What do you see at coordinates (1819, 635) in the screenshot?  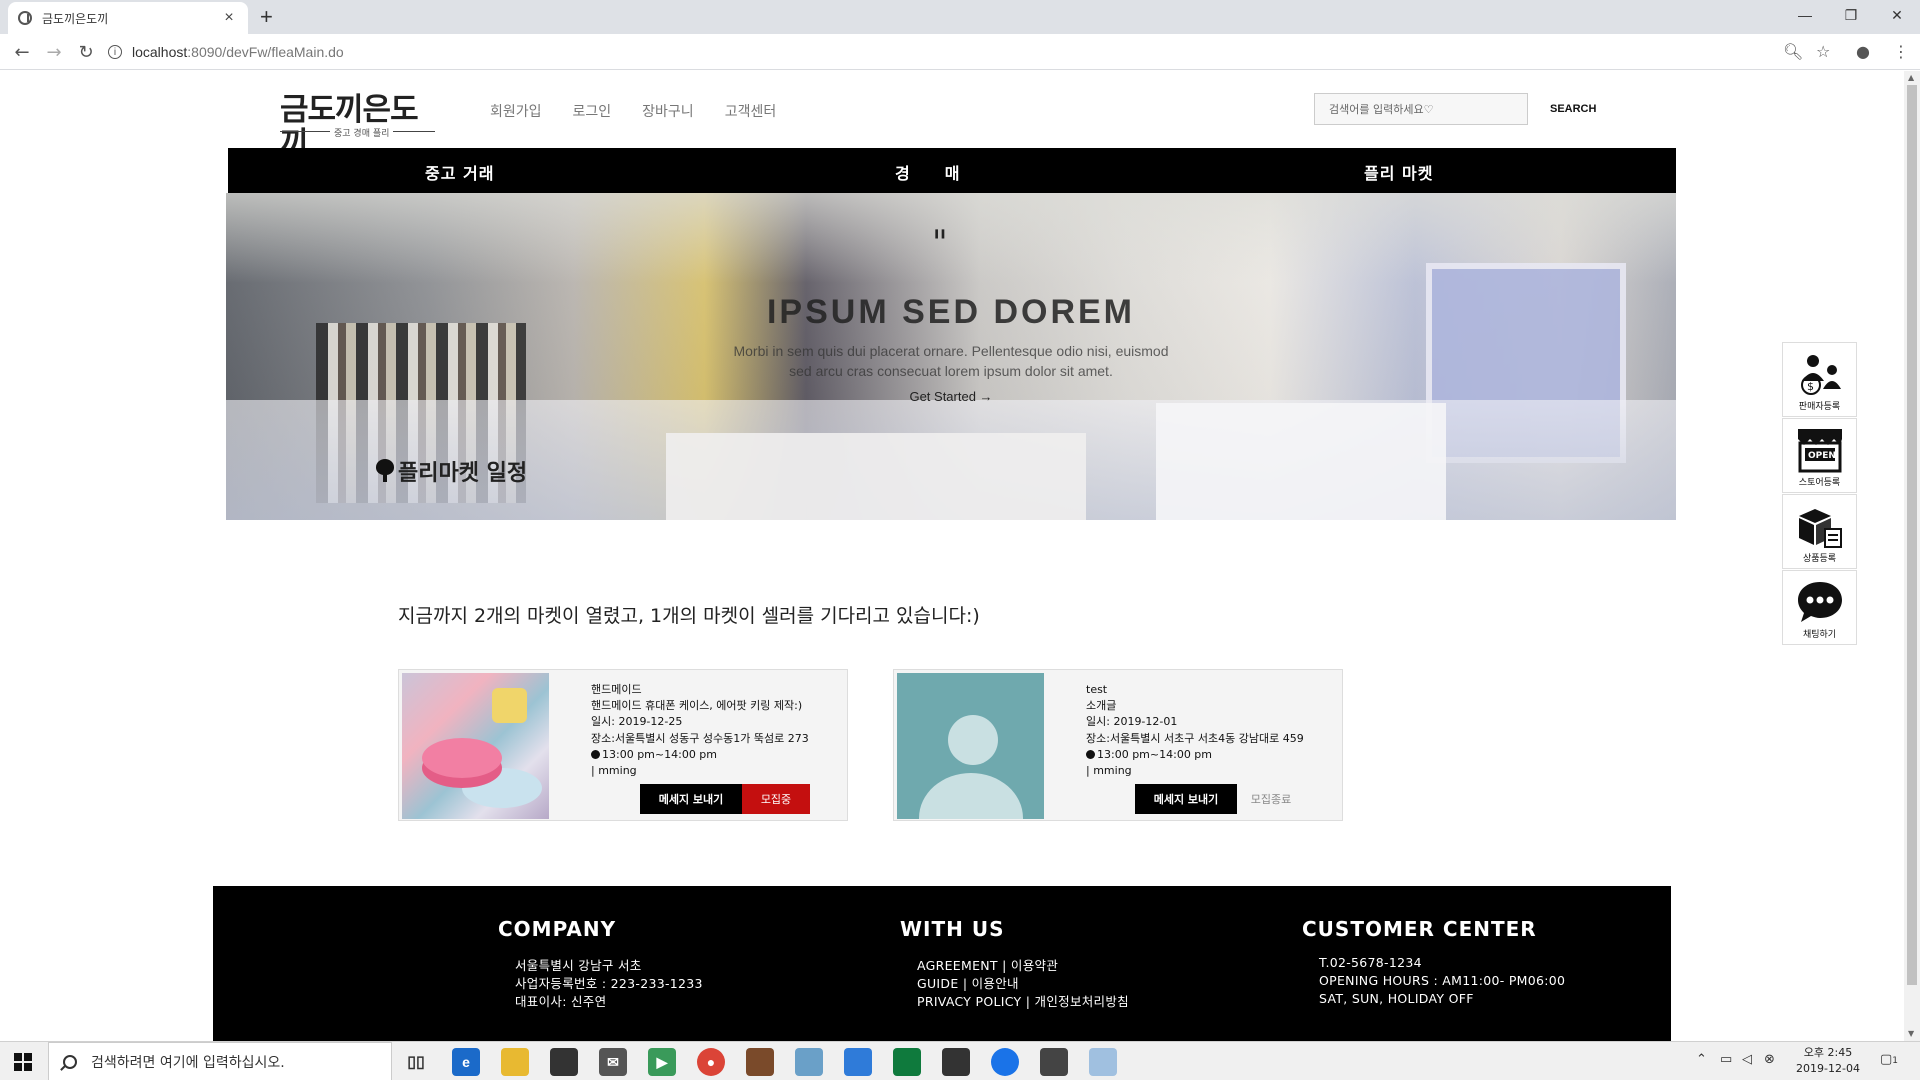 I see `widget-label: 채팅하기` at bounding box center [1819, 635].